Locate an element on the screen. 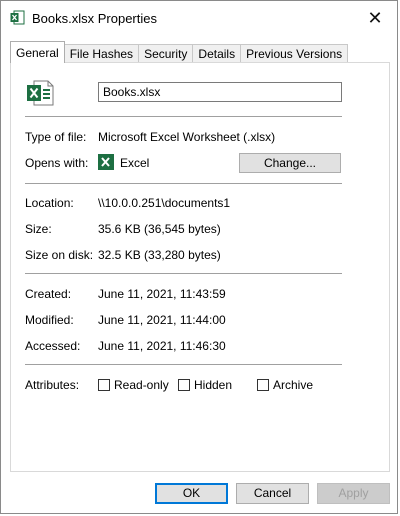 The height and width of the screenshot is (516, 400). archive-label: Archive is located at coordinates (293, 385).